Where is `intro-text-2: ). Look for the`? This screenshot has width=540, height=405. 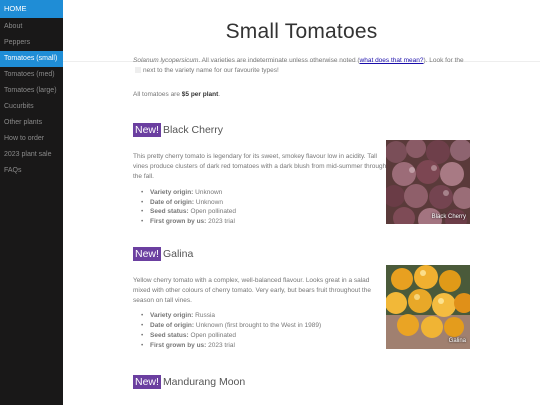 intro-text-2: ). Look for the is located at coordinates (443, 60).